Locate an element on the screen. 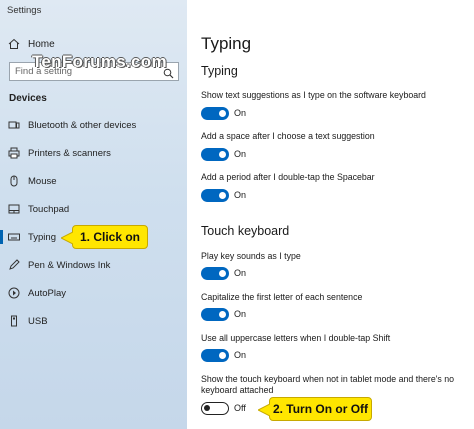  sidebar-item-label: Bluetooth & other devices is located at coordinates (82, 125).